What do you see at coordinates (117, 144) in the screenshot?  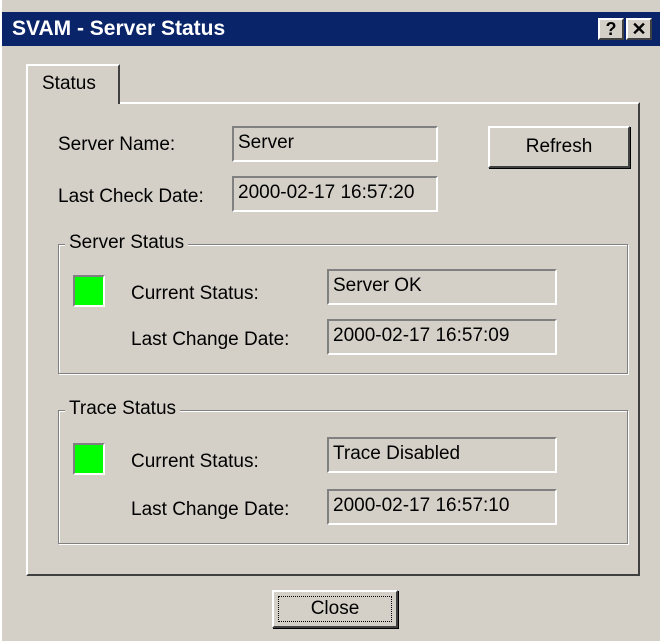 I see `server-name-label: Server Name:` at bounding box center [117, 144].